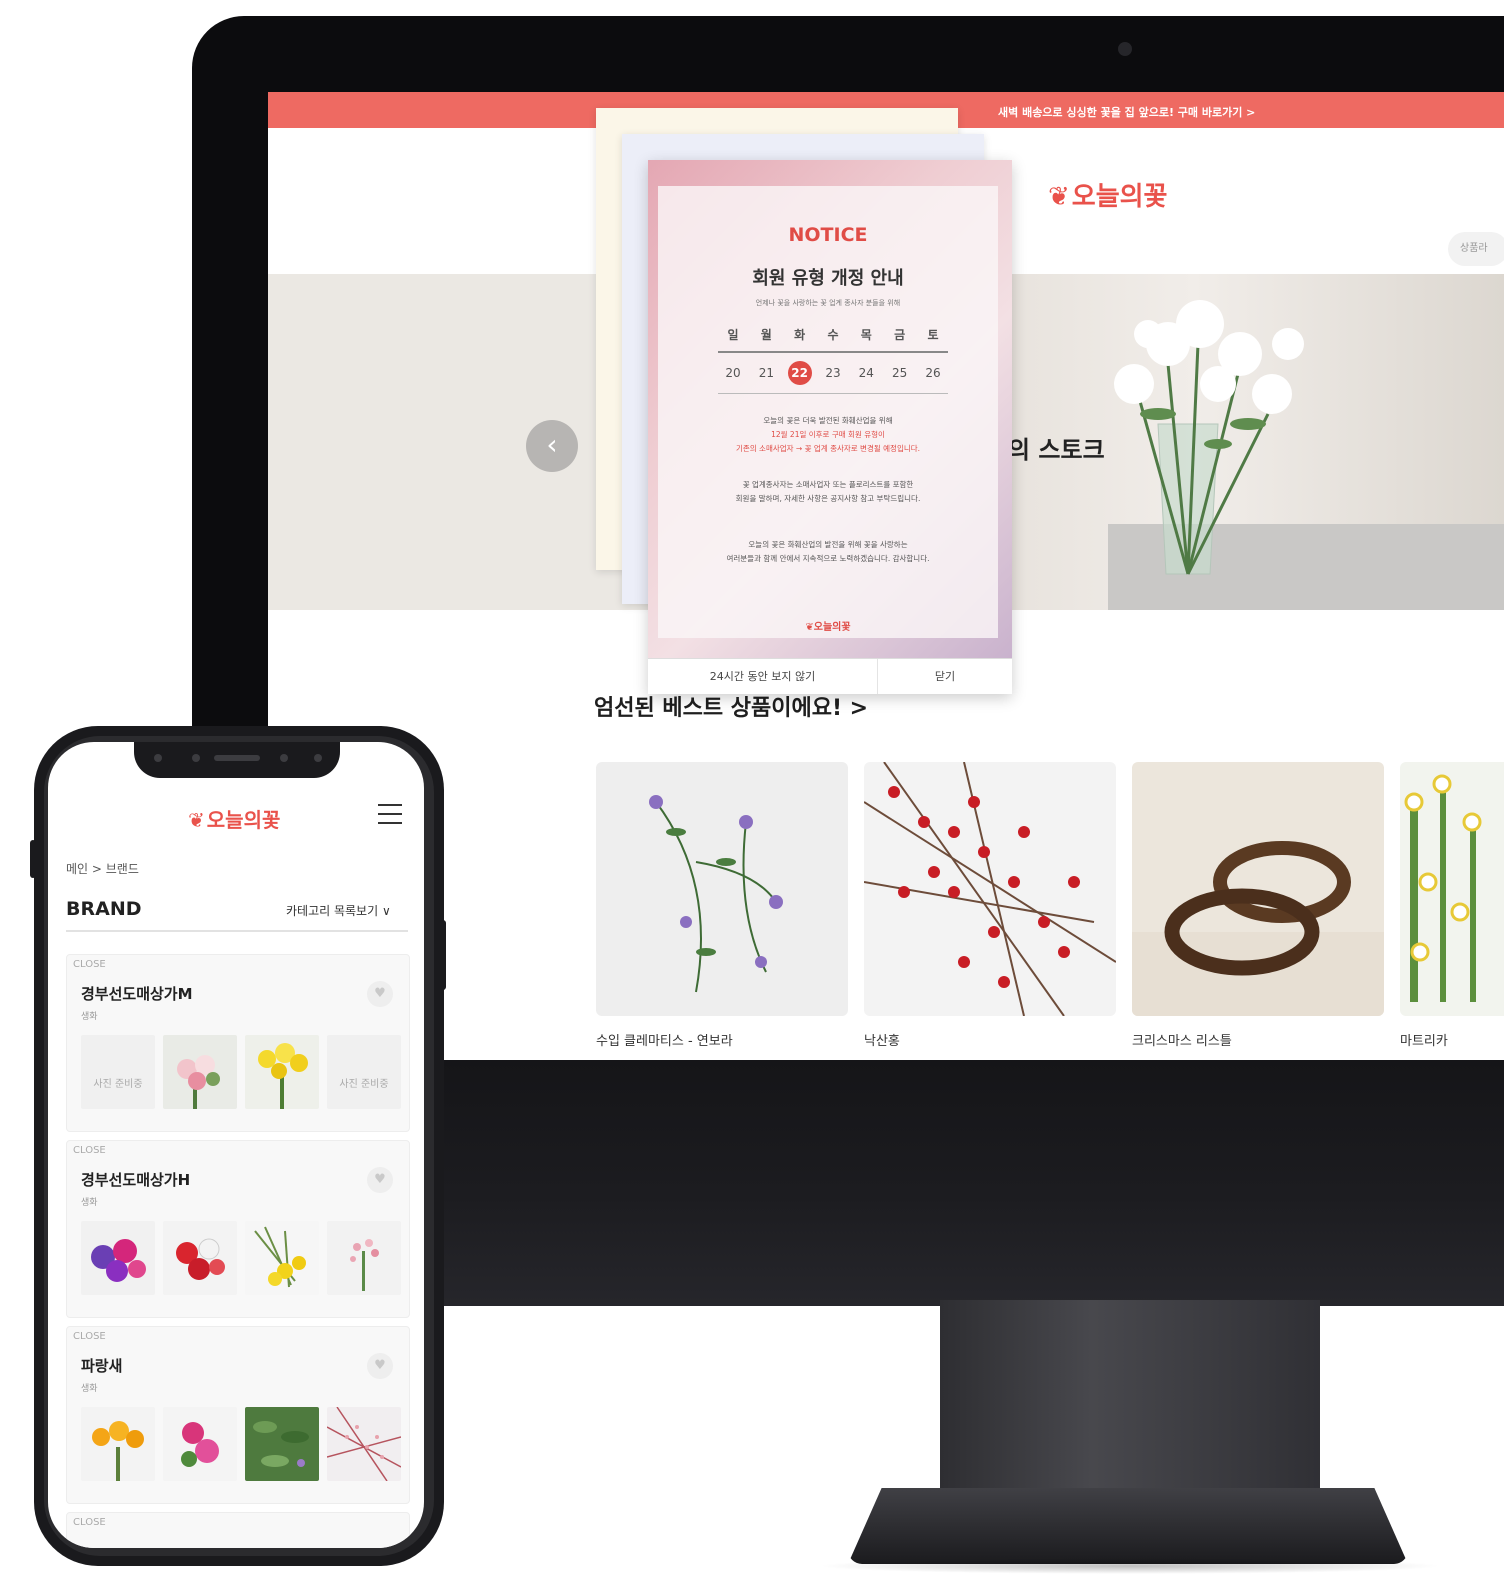 The width and height of the screenshot is (1504, 1575). Describe the element at coordinates (1452, 1039) in the screenshot. I see `product-name: 마트리카` at that location.